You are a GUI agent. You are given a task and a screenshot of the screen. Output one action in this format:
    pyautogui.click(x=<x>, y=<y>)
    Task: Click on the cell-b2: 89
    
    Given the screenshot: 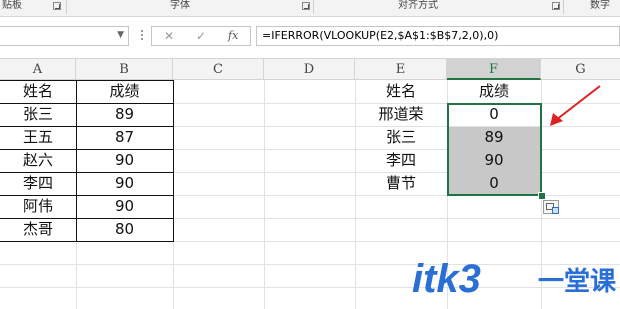 What is the action you would take?
    pyautogui.click(x=124, y=114)
    